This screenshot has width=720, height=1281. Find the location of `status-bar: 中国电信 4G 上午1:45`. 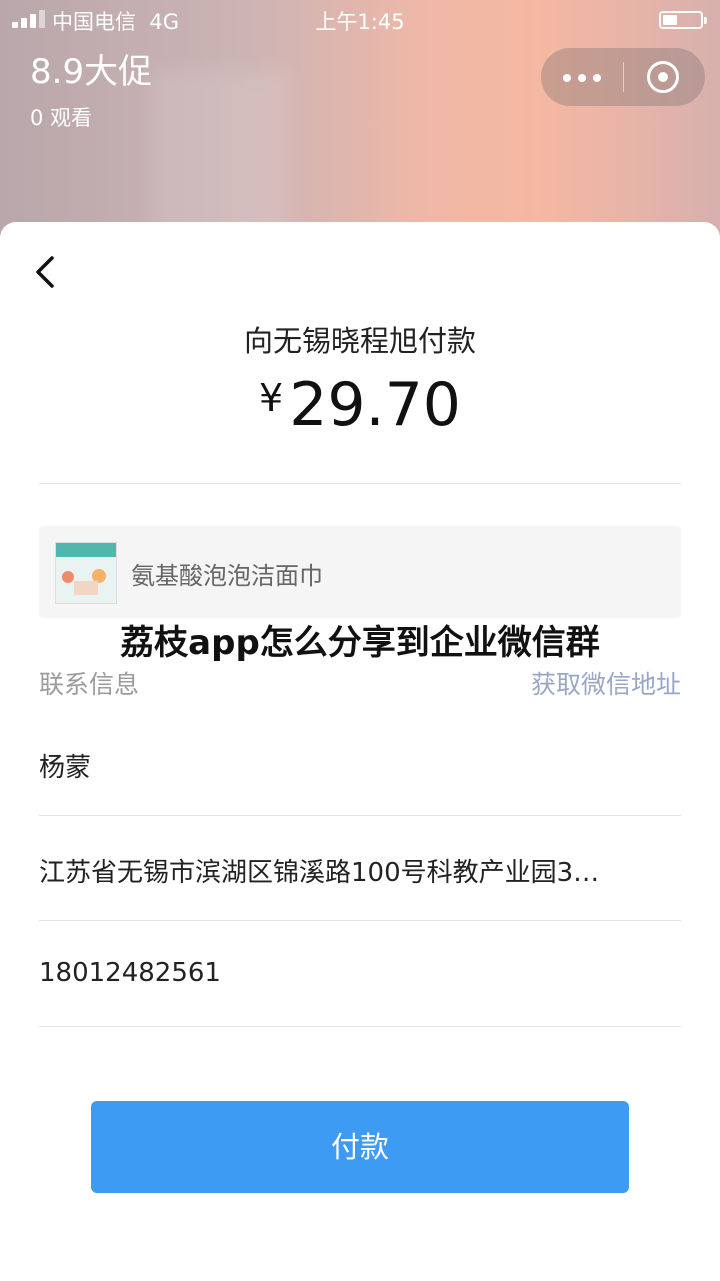

status-bar: 中国电信 4G 上午1:45 is located at coordinates (360, 20).